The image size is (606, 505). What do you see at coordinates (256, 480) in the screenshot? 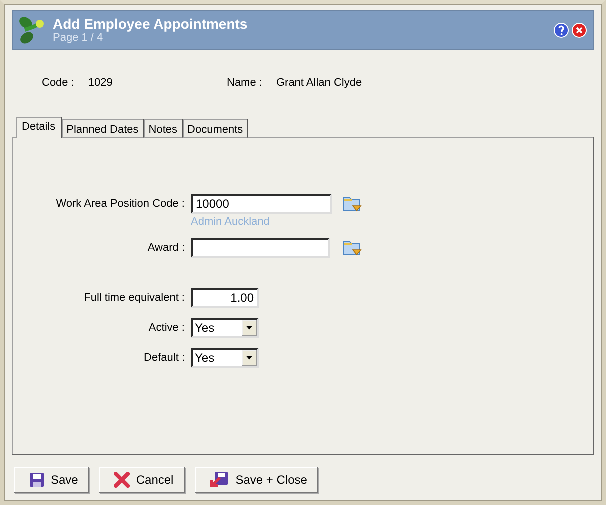
I see `action-button: Save + Close` at bounding box center [256, 480].